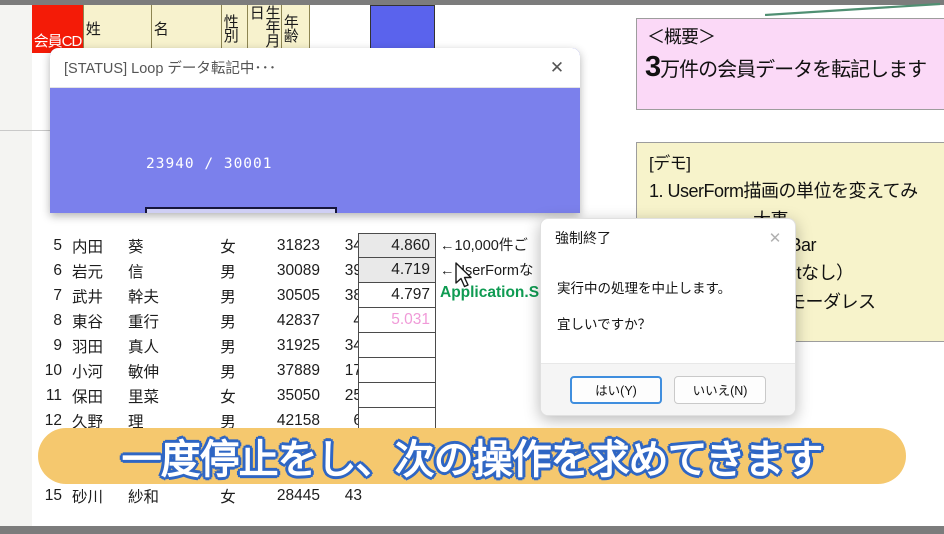 The height and width of the screenshot is (534, 944). I want to click on no-button: いいえ(N), so click(720, 389).